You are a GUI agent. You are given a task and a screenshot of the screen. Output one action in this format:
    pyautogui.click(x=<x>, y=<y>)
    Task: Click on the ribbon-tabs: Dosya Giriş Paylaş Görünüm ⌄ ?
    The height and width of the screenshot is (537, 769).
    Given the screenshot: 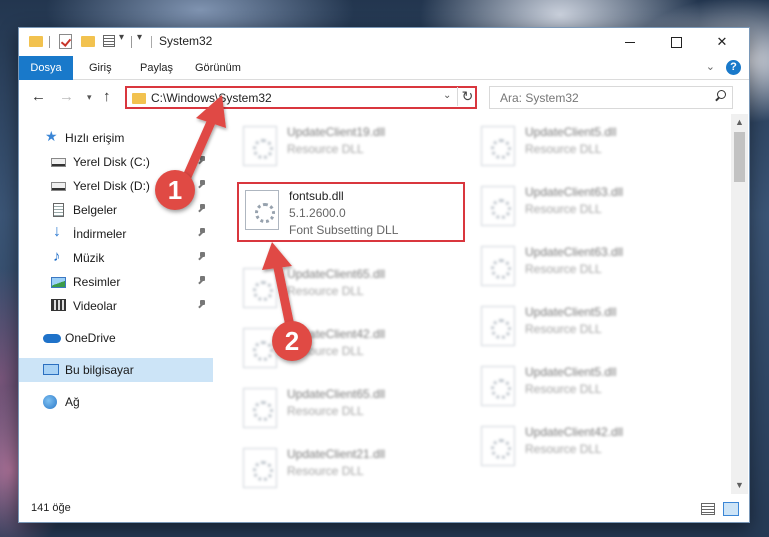 What is the action you would take?
    pyautogui.click(x=384, y=68)
    